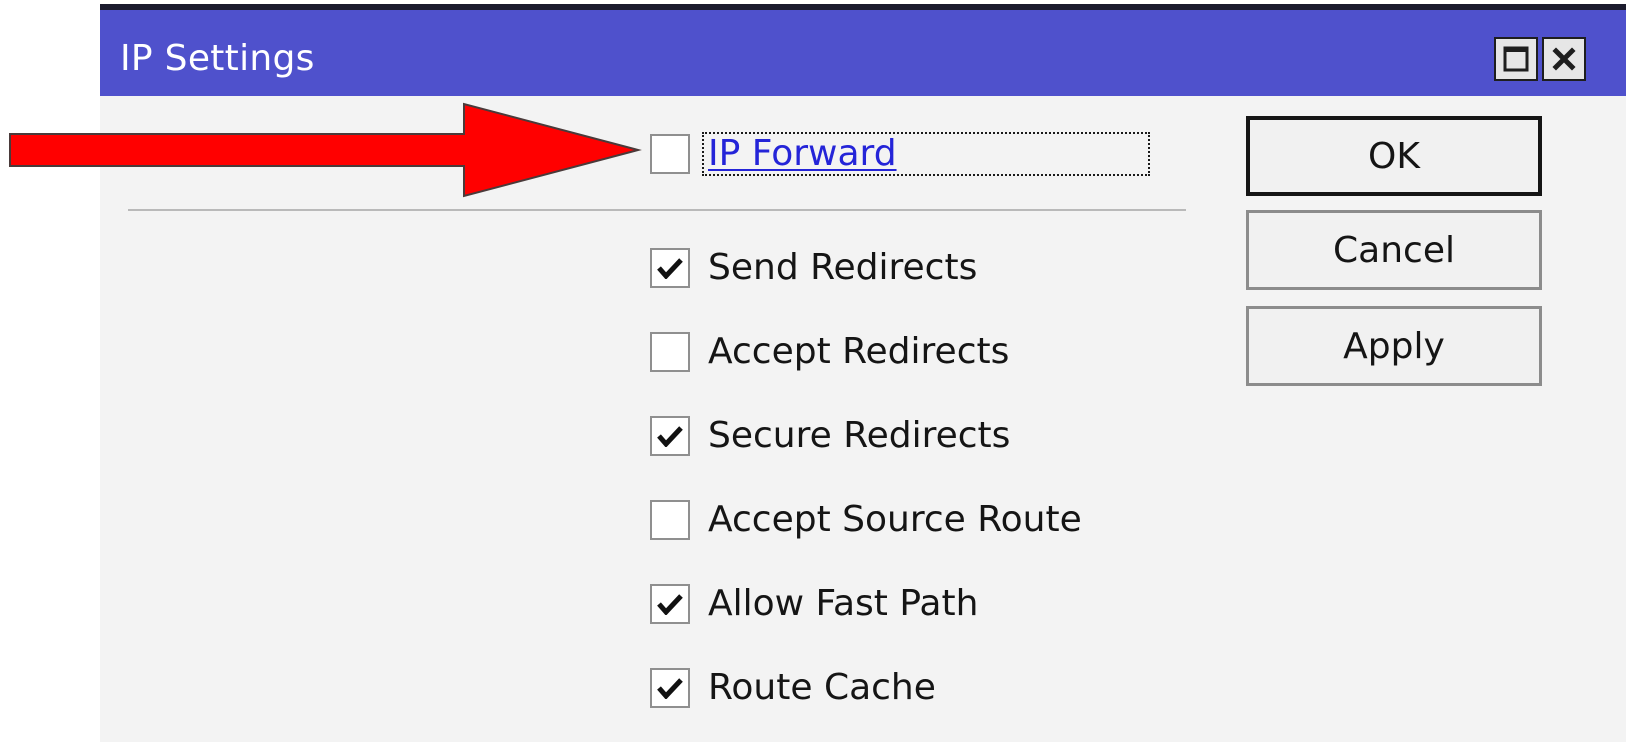 The width and height of the screenshot is (1626, 742). Describe the element at coordinates (670, 352) in the screenshot. I see `accept-redirects-checkbox` at that location.